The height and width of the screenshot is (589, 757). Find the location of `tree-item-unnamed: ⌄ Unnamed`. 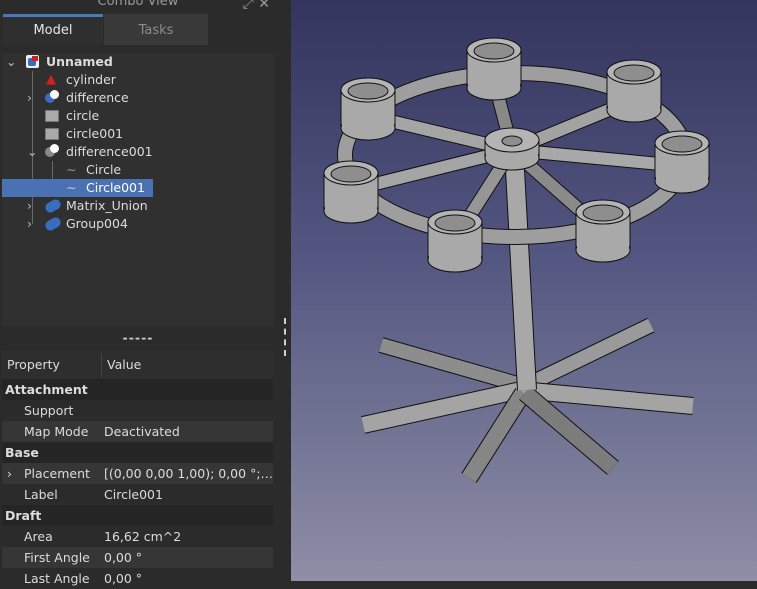

tree-item-unnamed: ⌄ Unnamed is located at coordinates (138, 62).